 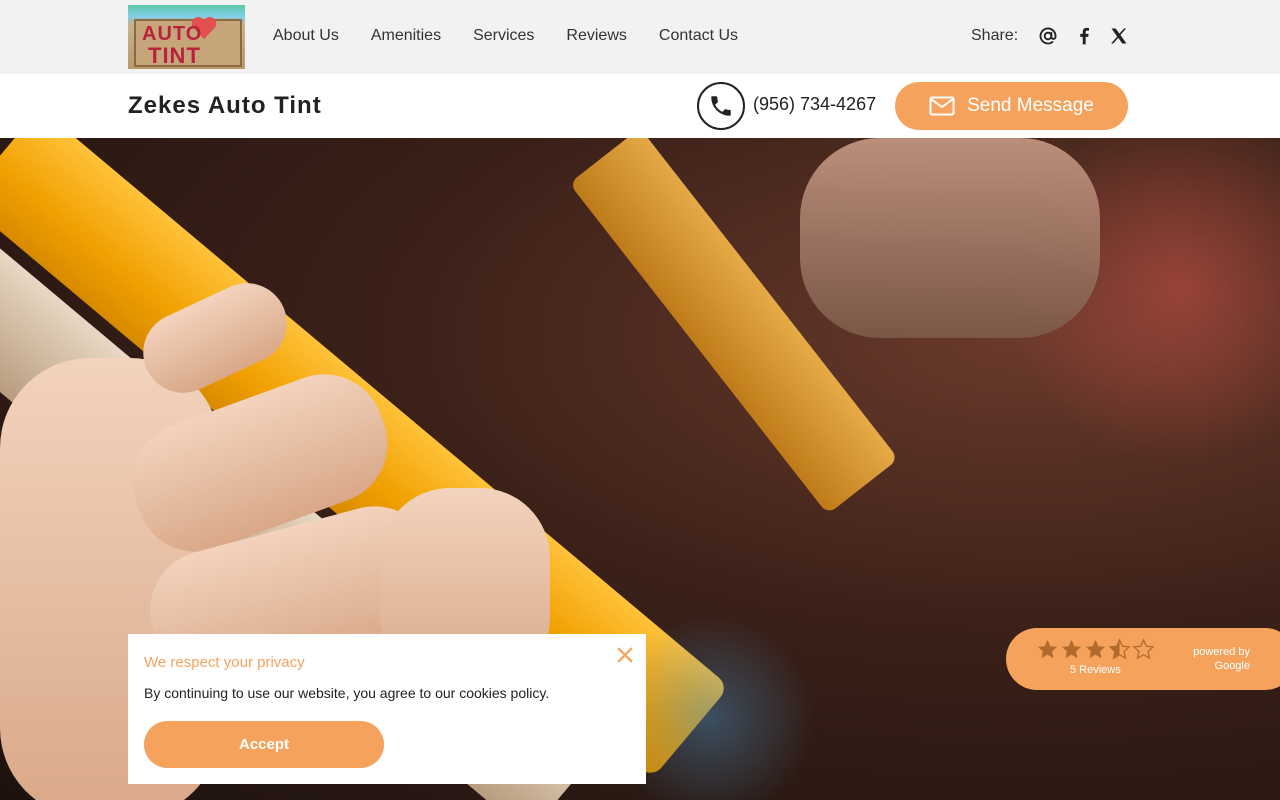 What do you see at coordinates (1119, 649) in the screenshot?
I see `star-half-icon` at bounding box center [1119, 649].